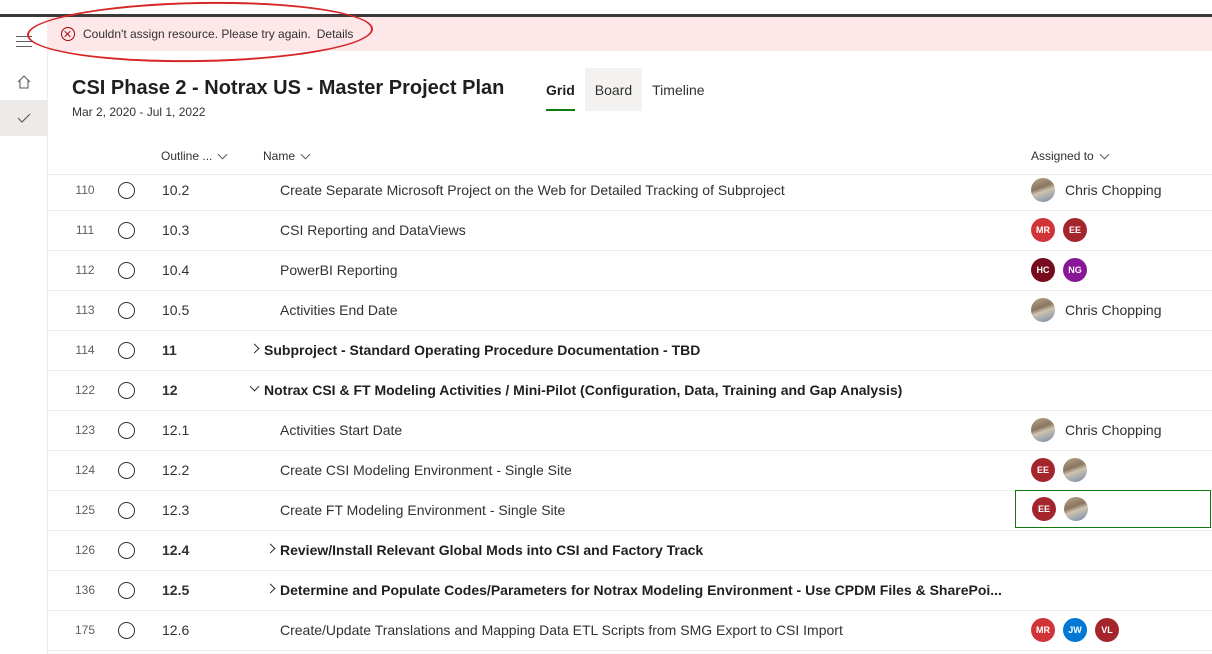 This screenshot has width=1212, height=654. Describe the element at coordinates (85, 430) in the screenshot. I see `row-number: 123` at that location.